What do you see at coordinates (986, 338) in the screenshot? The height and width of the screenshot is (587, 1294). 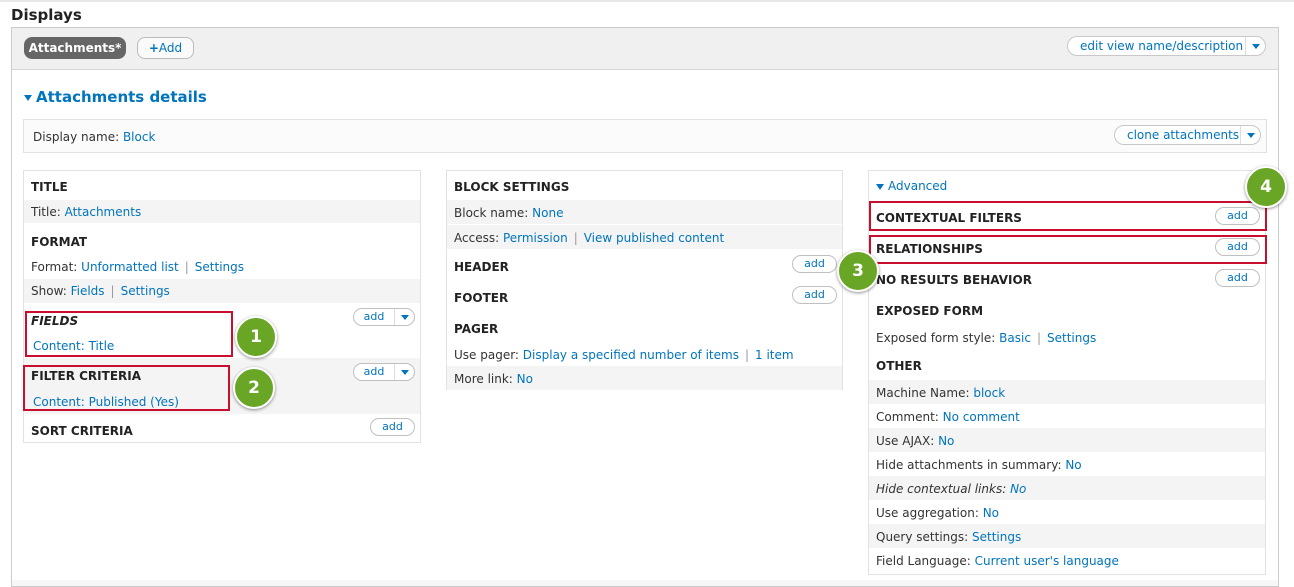 I see `exposed-style-row: Exposed form style: Basic | Settings` at bounding box center [986, 338].